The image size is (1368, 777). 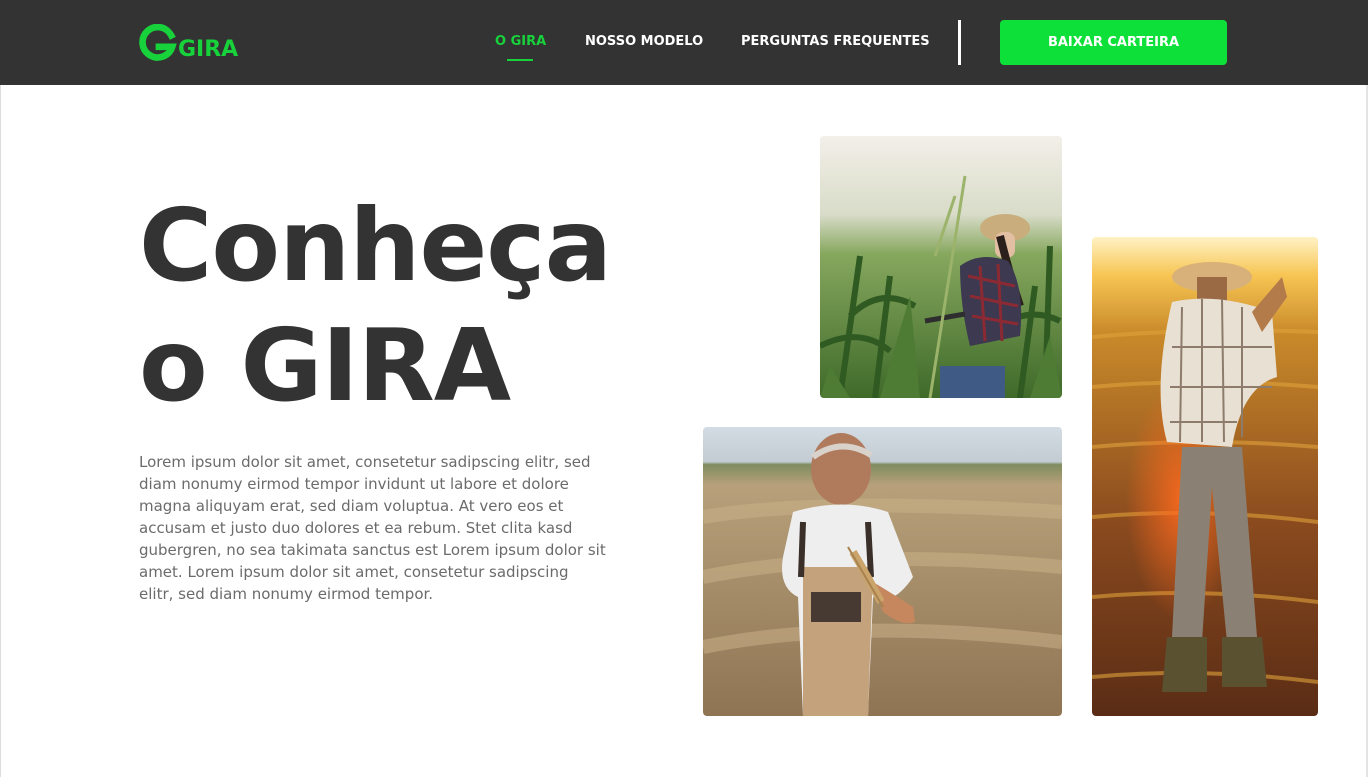 What do you see at coordinates (941, 267) in the screenshot?
I see `woman-in-cornfield-photo` at bounding box center [941, 267].